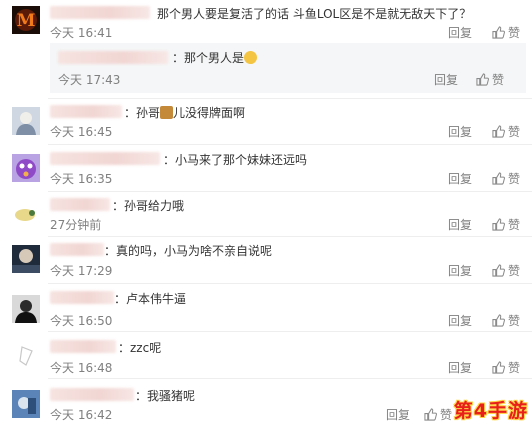 The image size is (532, 425). I want to click on comment-time: 今天 16:50, so click(81, 321).